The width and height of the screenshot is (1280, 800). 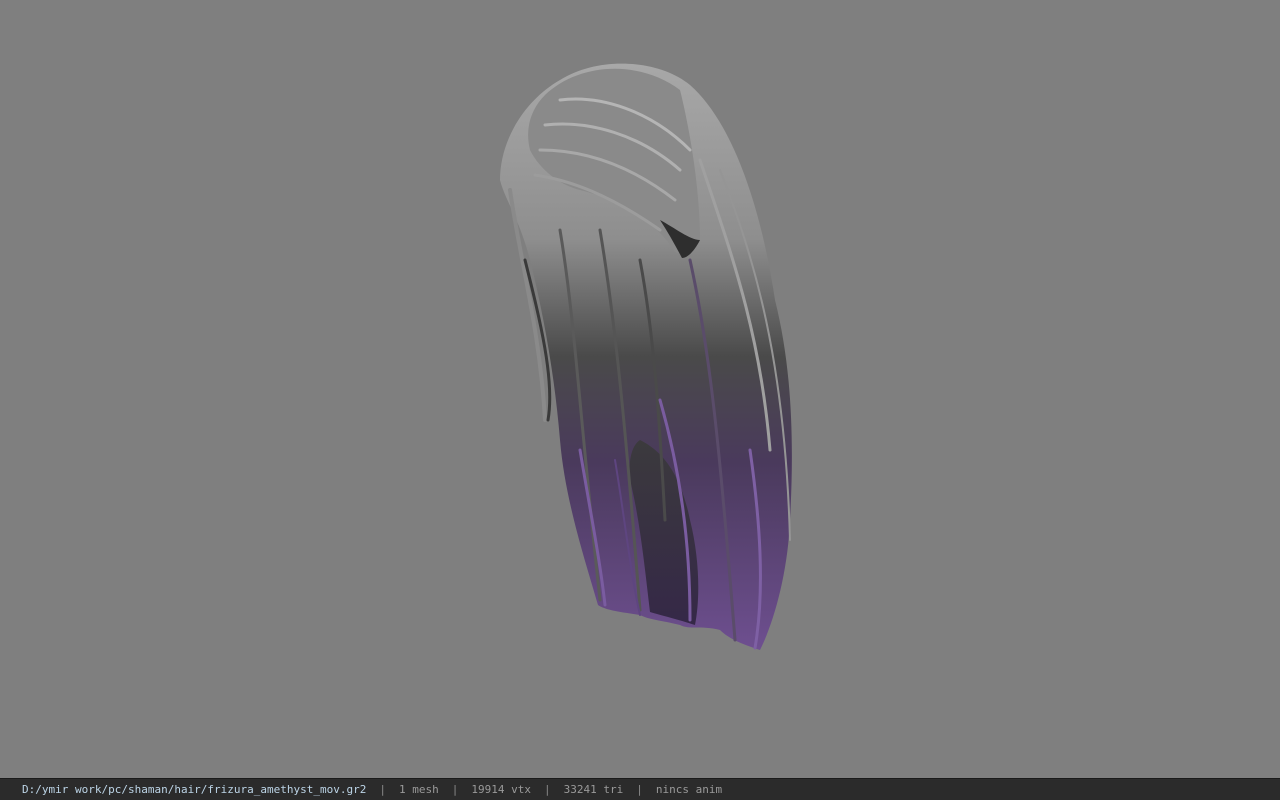 I want to click on status-vertex-count: 19914 vtx, so click(x=501, y=789).